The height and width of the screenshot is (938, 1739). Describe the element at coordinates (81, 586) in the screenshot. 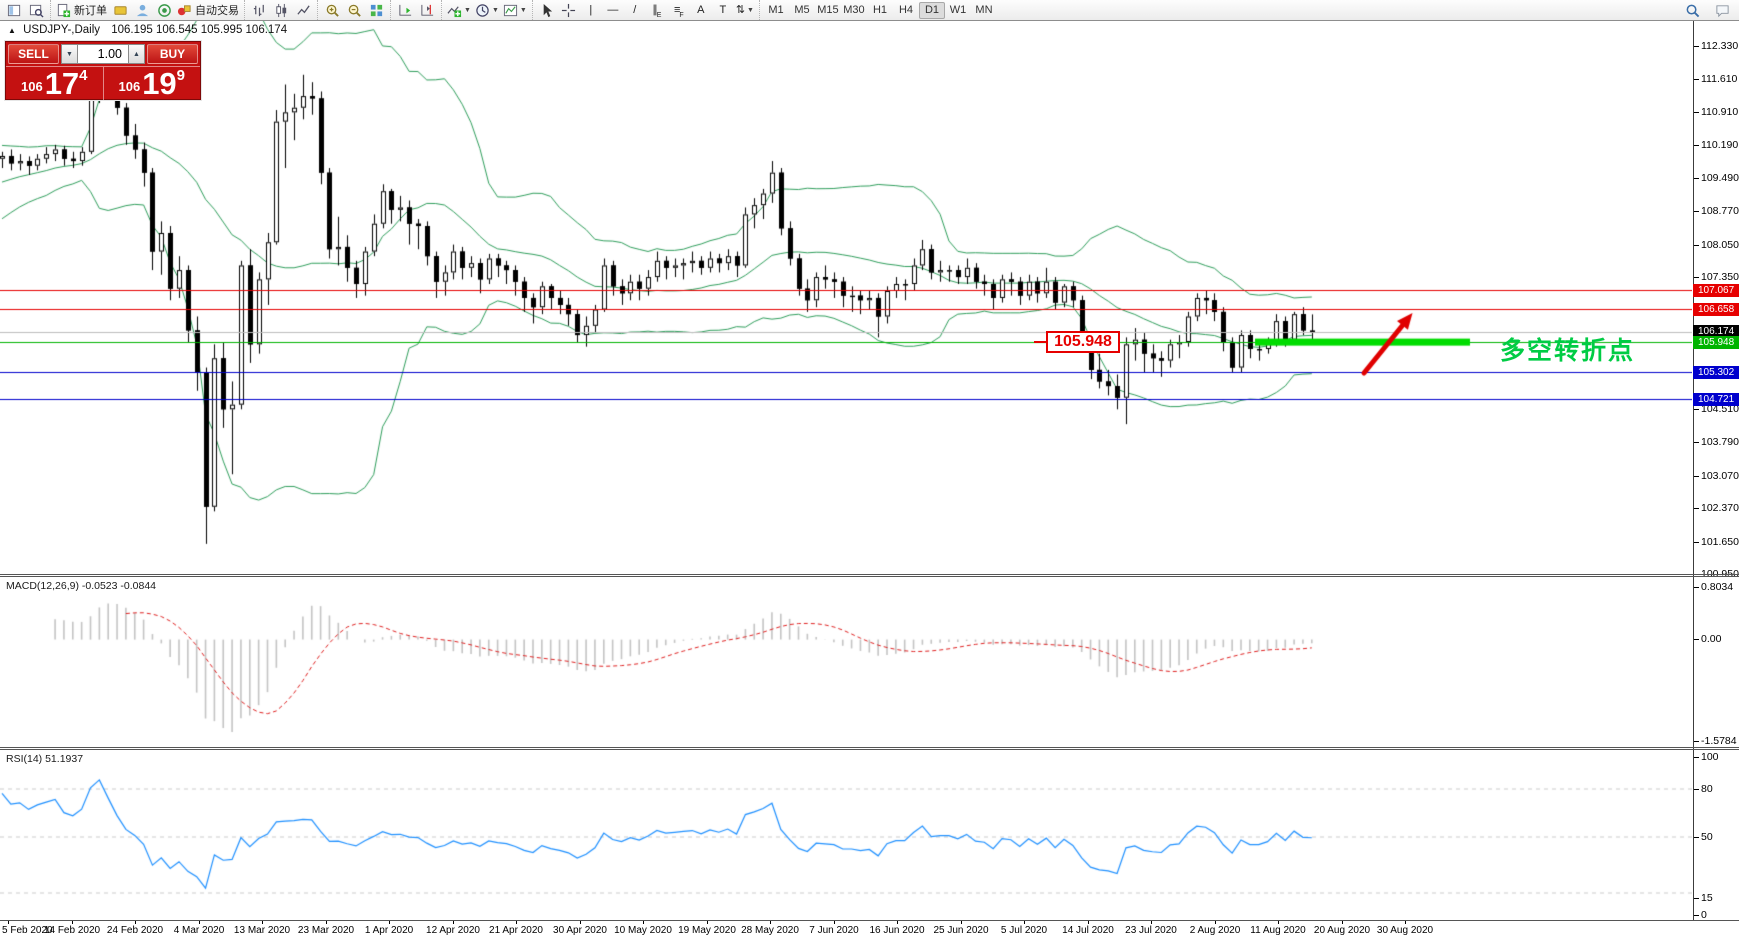

I see `macd-label: MACD(12,26,9) -0.0523 -0.0844` at that location.